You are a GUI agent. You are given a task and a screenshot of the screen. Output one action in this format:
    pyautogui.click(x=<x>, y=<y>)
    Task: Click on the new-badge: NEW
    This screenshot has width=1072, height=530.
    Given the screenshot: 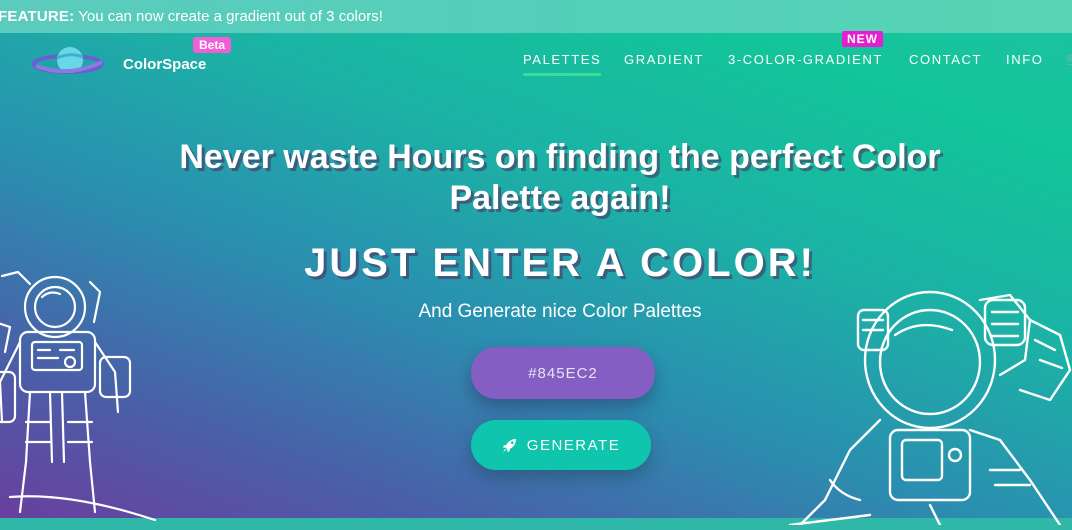 What is the action you would take?
    pyautogui.click(x=862, y=39)
    